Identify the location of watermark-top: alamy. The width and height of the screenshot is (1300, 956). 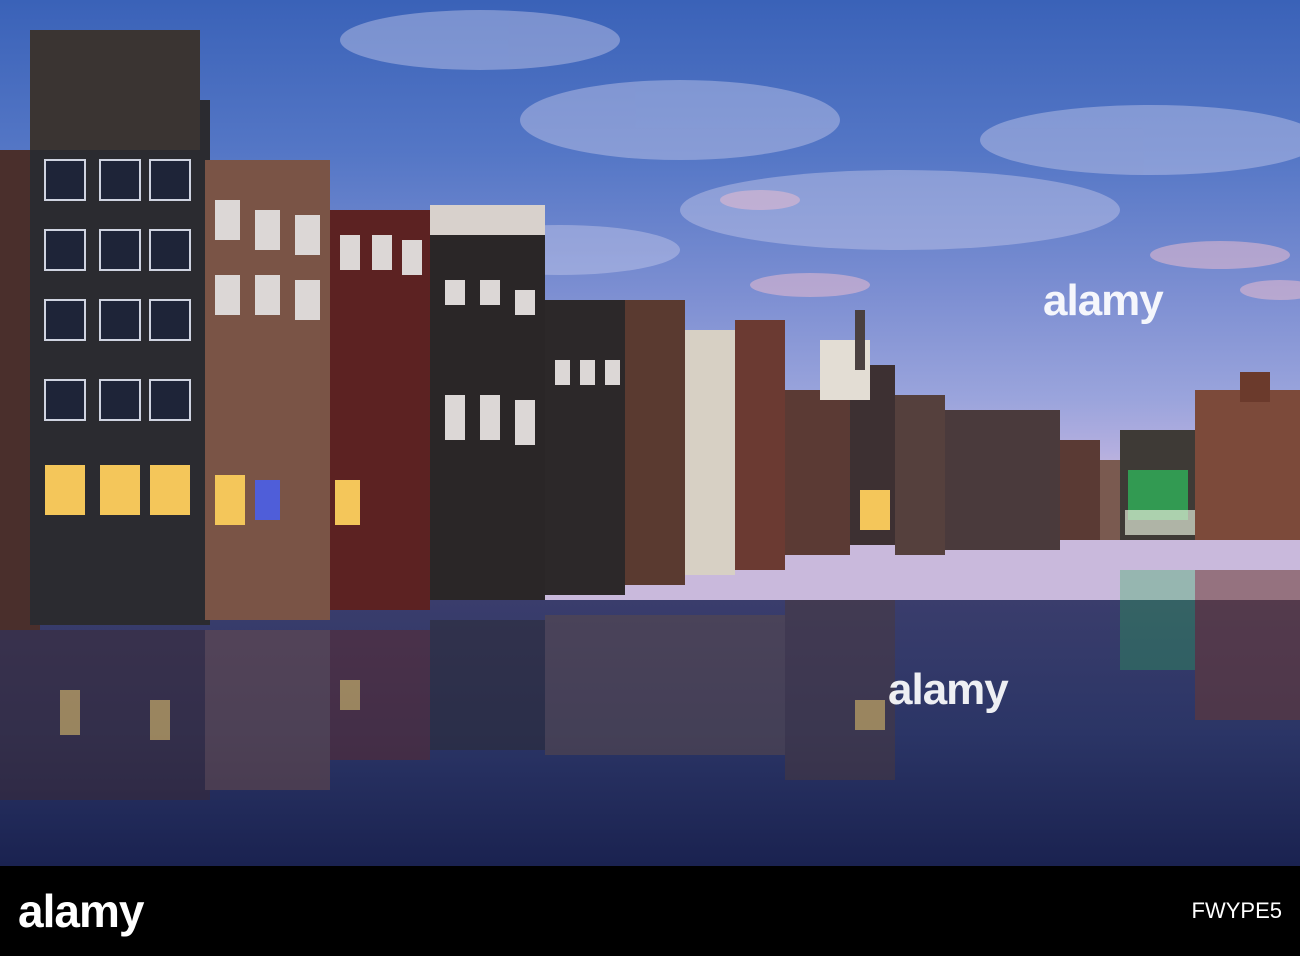
(1103, 300).